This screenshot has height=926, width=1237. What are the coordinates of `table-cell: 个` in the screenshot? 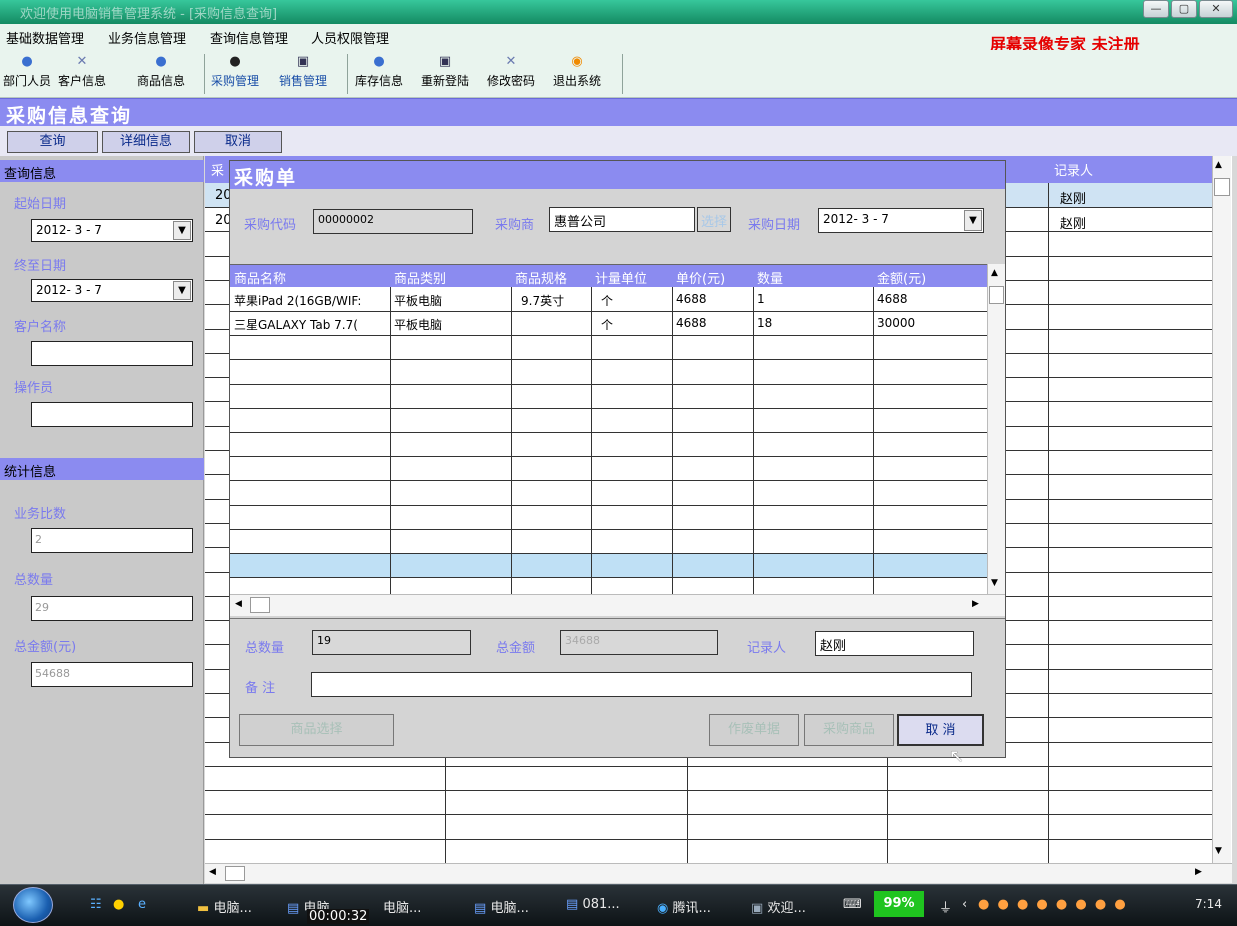 It's located at (607, 325).